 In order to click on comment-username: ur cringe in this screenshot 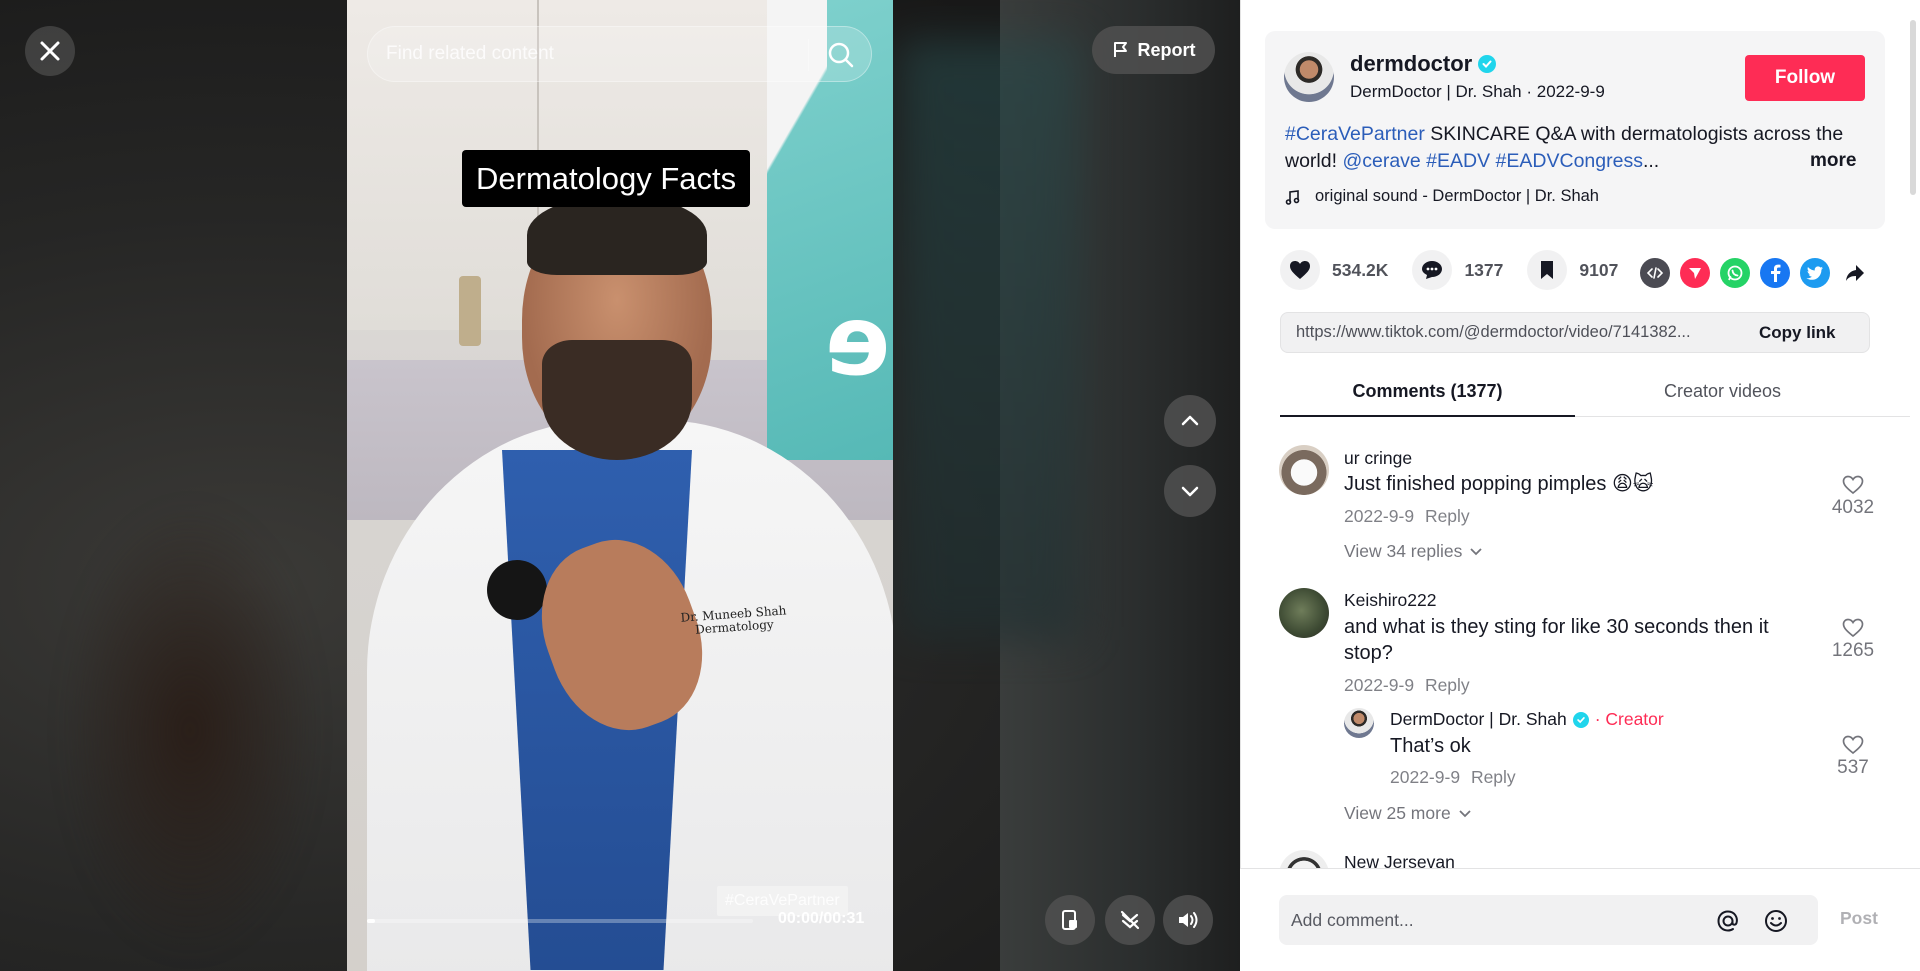, I will do `click(1378, 458)`.